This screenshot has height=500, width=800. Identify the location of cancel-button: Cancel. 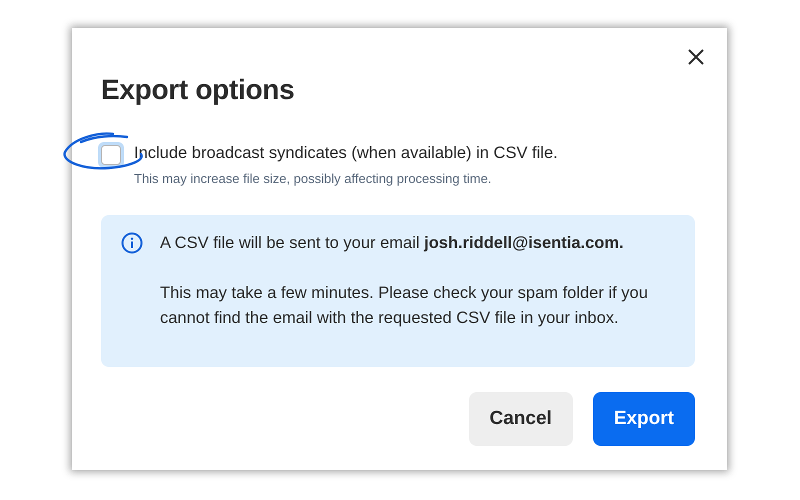
(520, 419).